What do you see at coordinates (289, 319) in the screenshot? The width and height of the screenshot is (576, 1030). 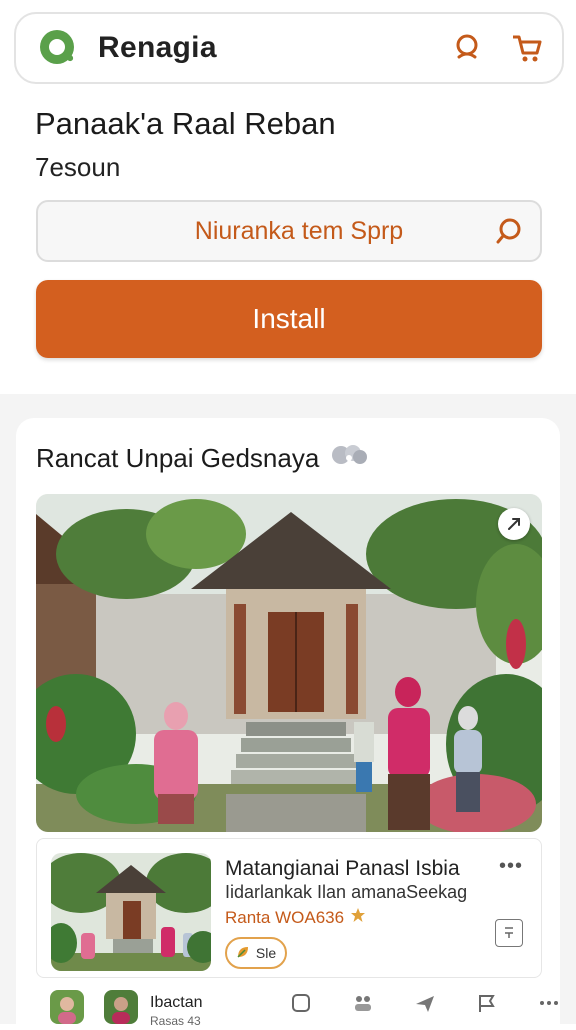 I see `install-button: Install` at bounding box center [289, 319].